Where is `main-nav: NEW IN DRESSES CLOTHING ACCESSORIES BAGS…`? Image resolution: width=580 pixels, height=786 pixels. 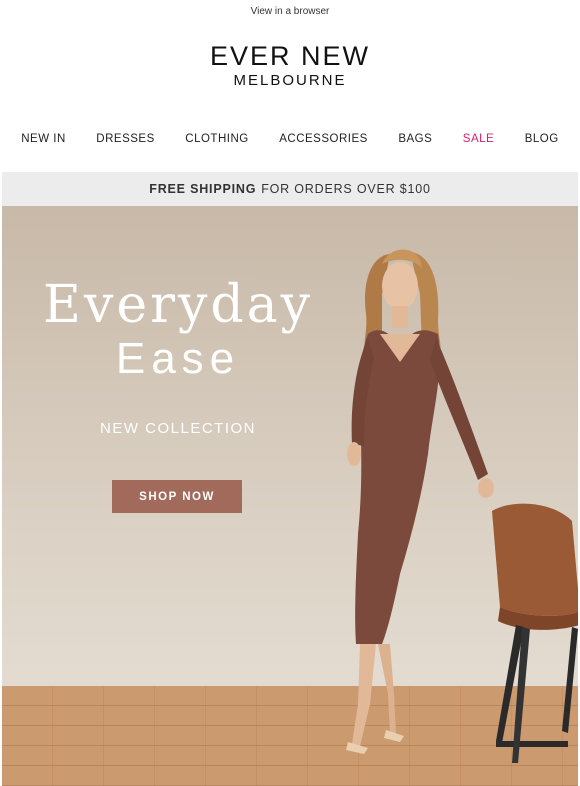 main-nav: NEW IN DRESSES CLOTHING ACCESSORIES BAGS… is located at coordinates (290, 139).